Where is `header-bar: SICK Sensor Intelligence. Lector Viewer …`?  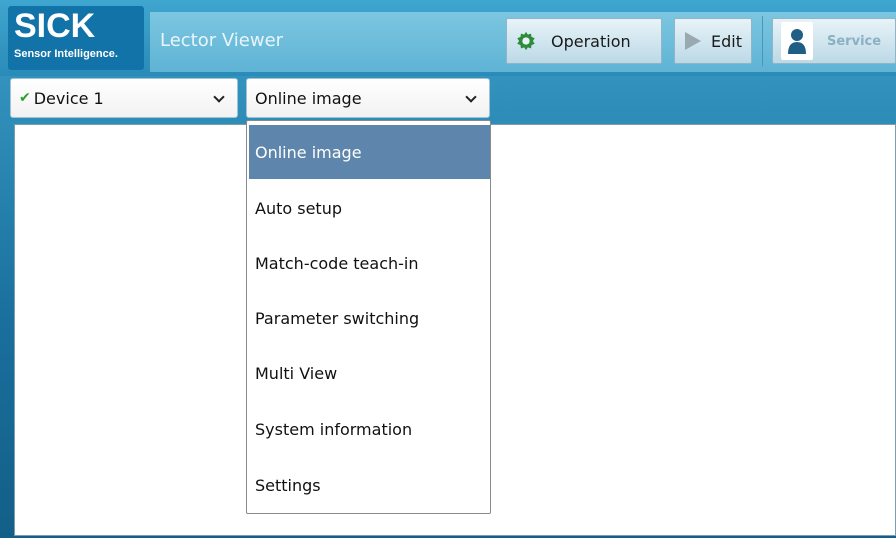 header-bar: SICK Sensor Intelligence. Lector Viewer … is located at coordinates (448, 38).